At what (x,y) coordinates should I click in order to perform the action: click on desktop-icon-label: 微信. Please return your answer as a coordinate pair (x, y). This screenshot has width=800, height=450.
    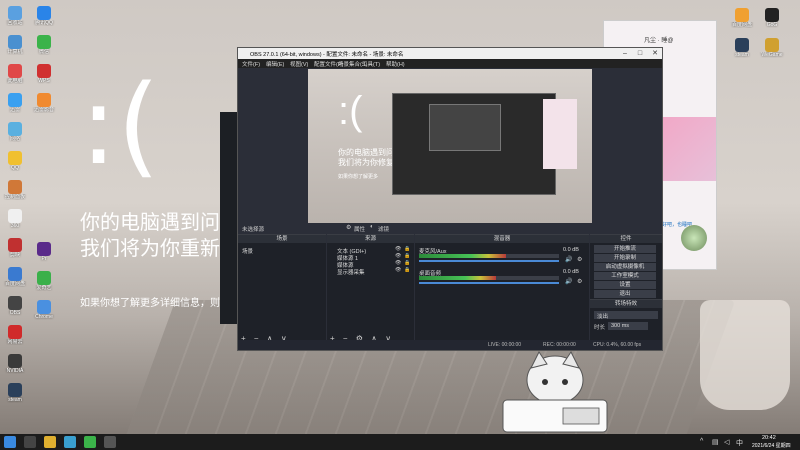
    Looking at the image, I should click on (43, 52).